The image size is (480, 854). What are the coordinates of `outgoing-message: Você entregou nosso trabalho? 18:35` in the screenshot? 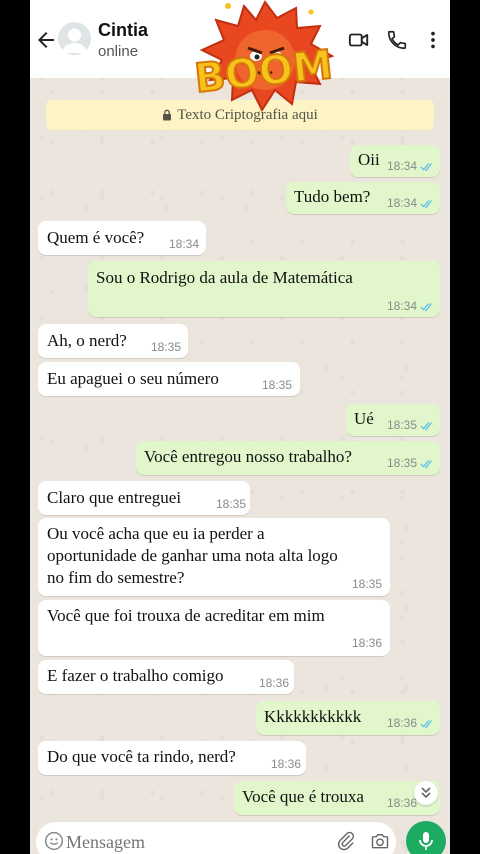 It's located at (288, 458).